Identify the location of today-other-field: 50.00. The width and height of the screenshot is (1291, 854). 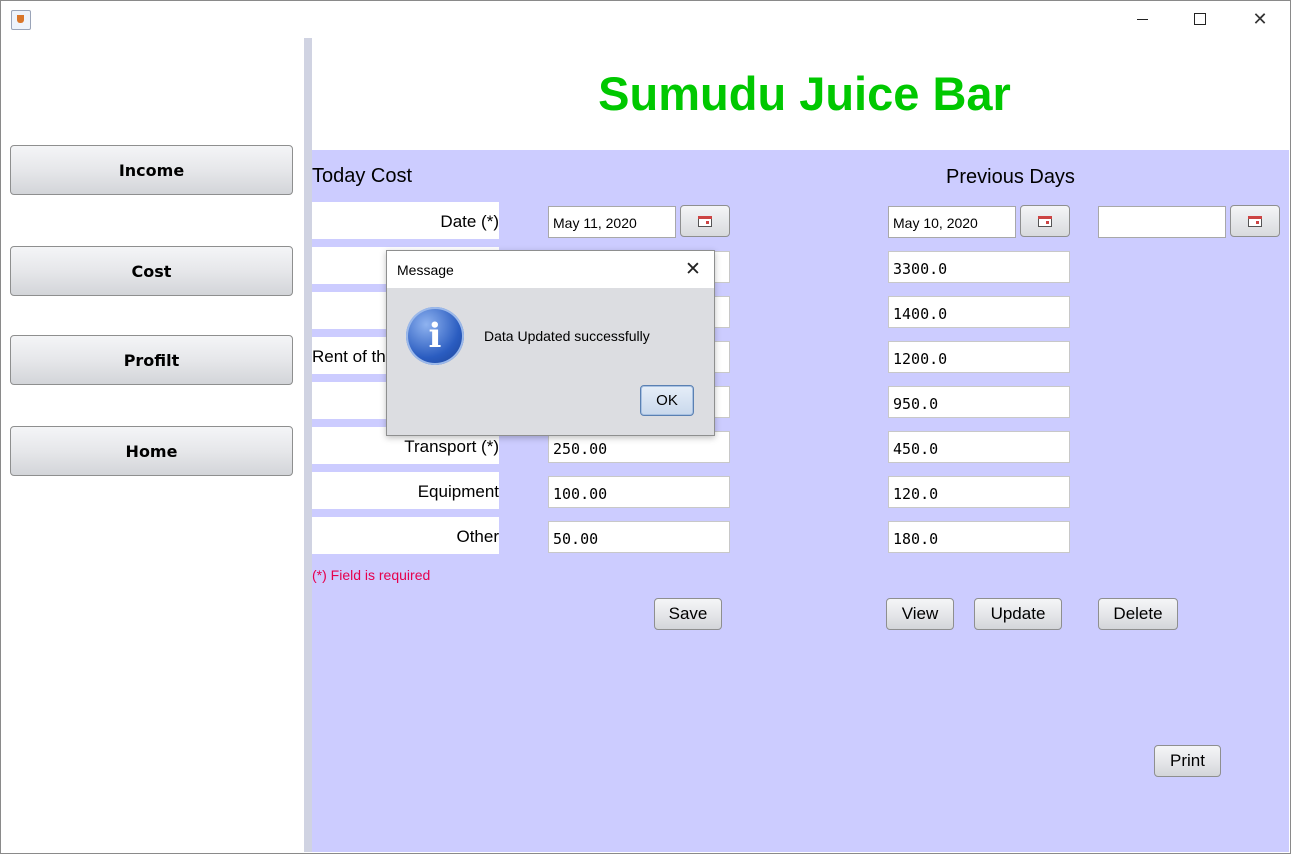
(639, 537).